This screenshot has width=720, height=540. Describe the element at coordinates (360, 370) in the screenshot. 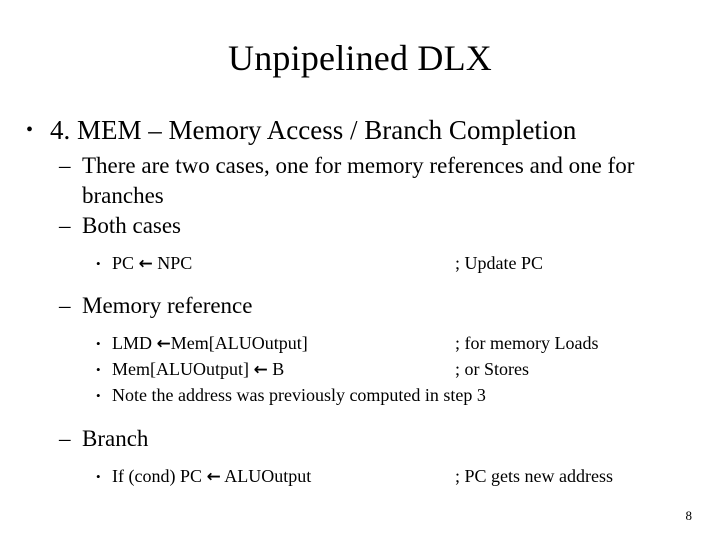

I see `code-line-mem-b: • Mem[ALUOutput] ← B ; or Stores` at that location.